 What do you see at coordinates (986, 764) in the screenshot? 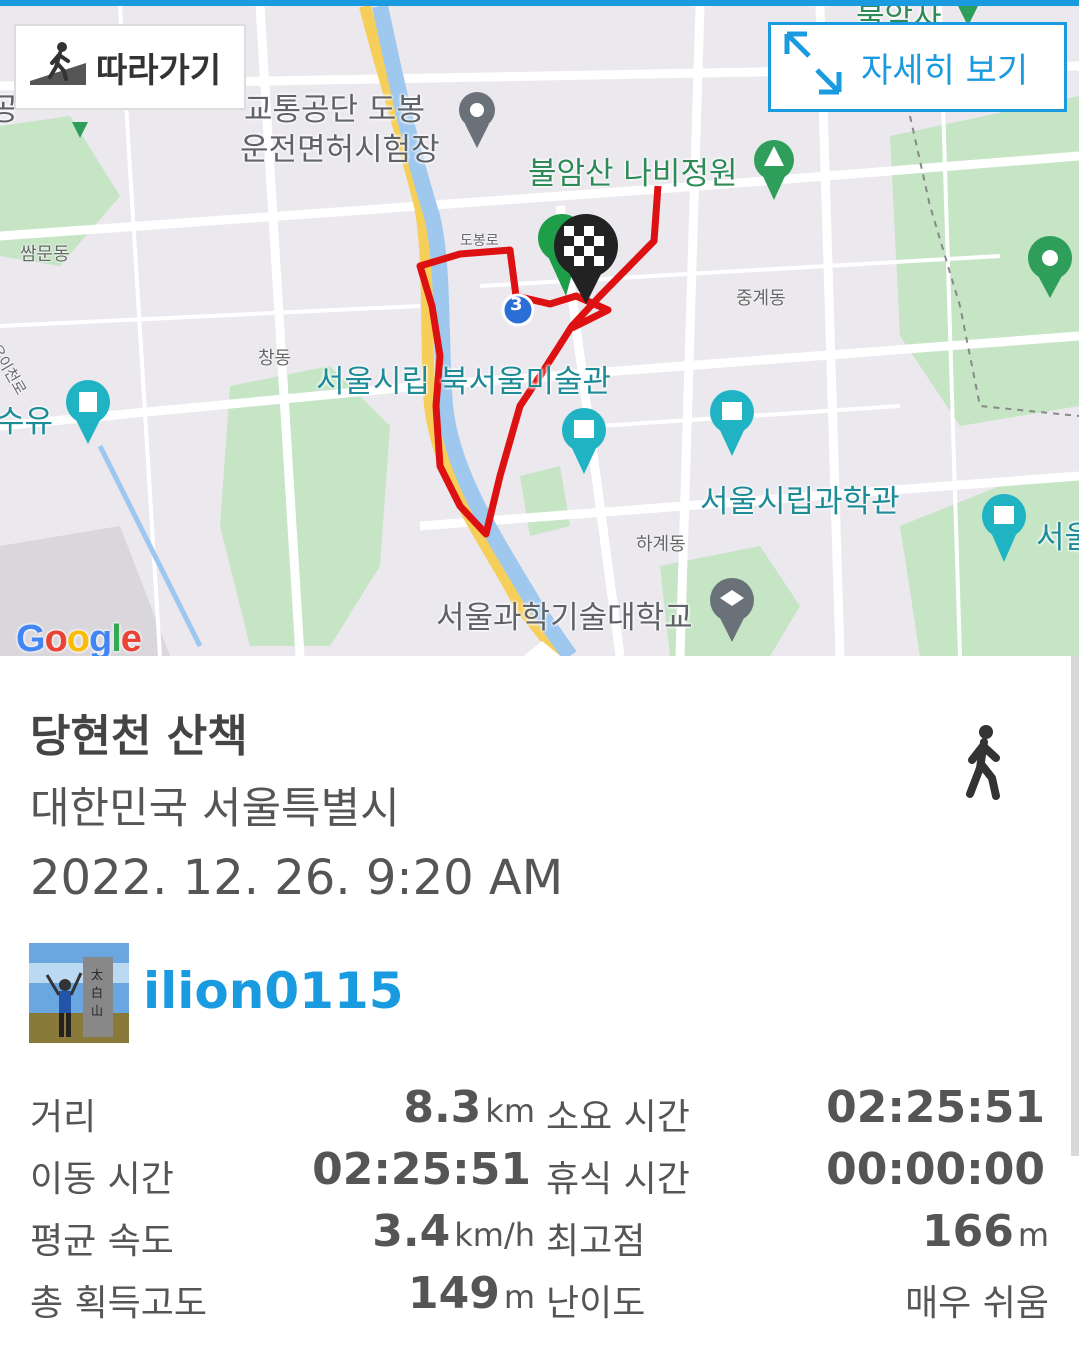
I see `walking-icon` at bounding box center [986, 764].